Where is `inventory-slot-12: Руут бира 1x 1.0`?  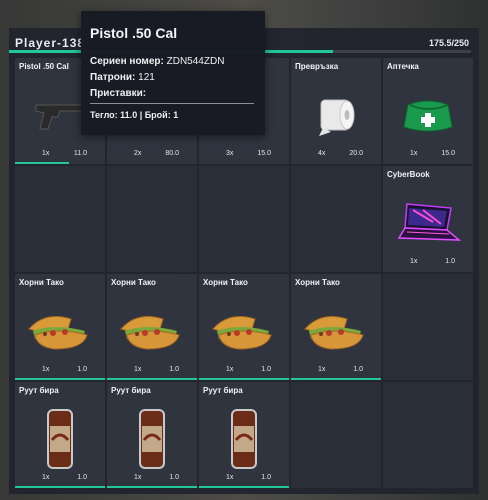 inventory-slot-12: Руут бира 1x 1.0 is located at coordinates (152, 435).